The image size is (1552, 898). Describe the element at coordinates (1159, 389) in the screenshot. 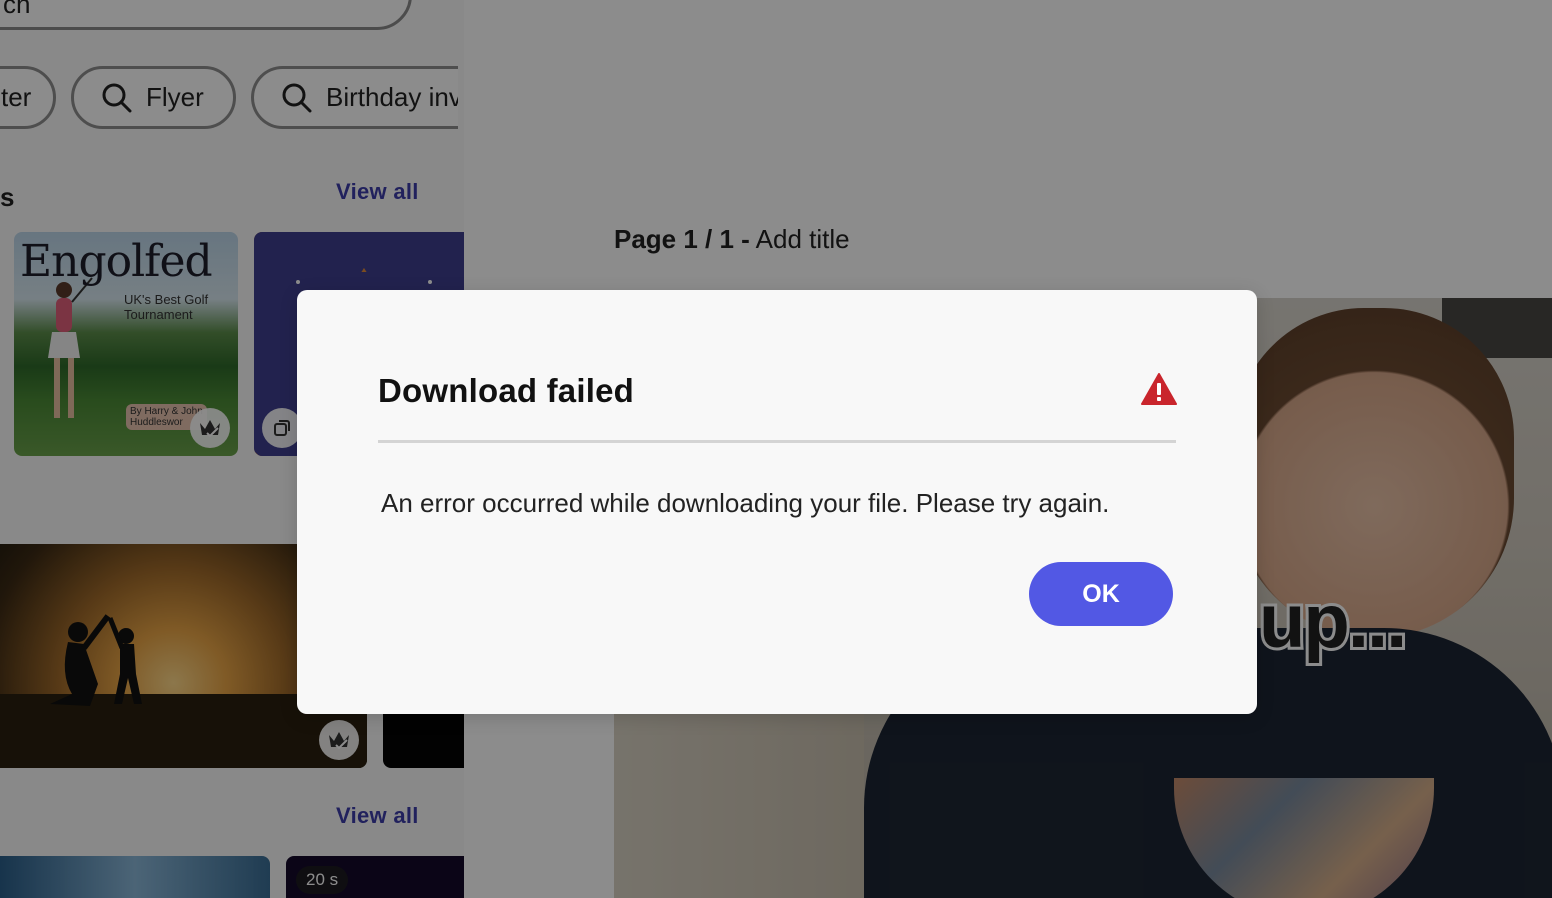

I see `alert-triangle-icon` at that location.